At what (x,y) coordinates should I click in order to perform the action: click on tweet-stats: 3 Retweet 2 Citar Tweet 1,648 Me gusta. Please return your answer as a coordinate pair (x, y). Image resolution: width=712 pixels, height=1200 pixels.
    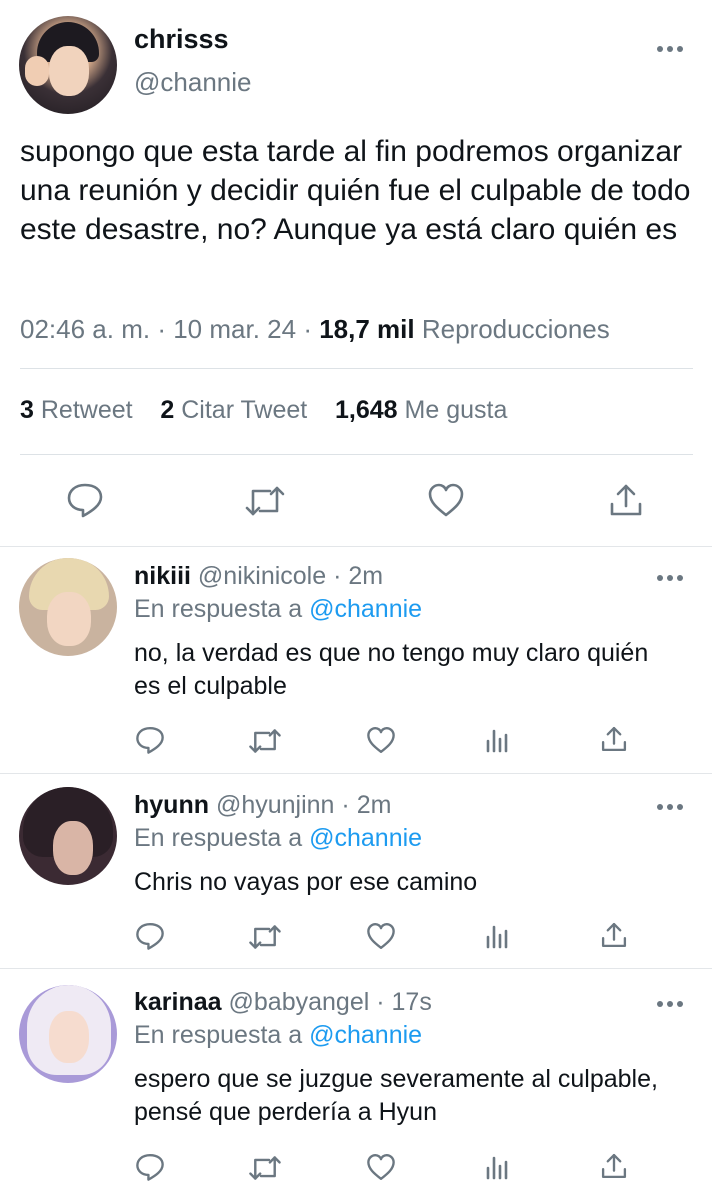
    Looking at the image, I should click on (263, 410).